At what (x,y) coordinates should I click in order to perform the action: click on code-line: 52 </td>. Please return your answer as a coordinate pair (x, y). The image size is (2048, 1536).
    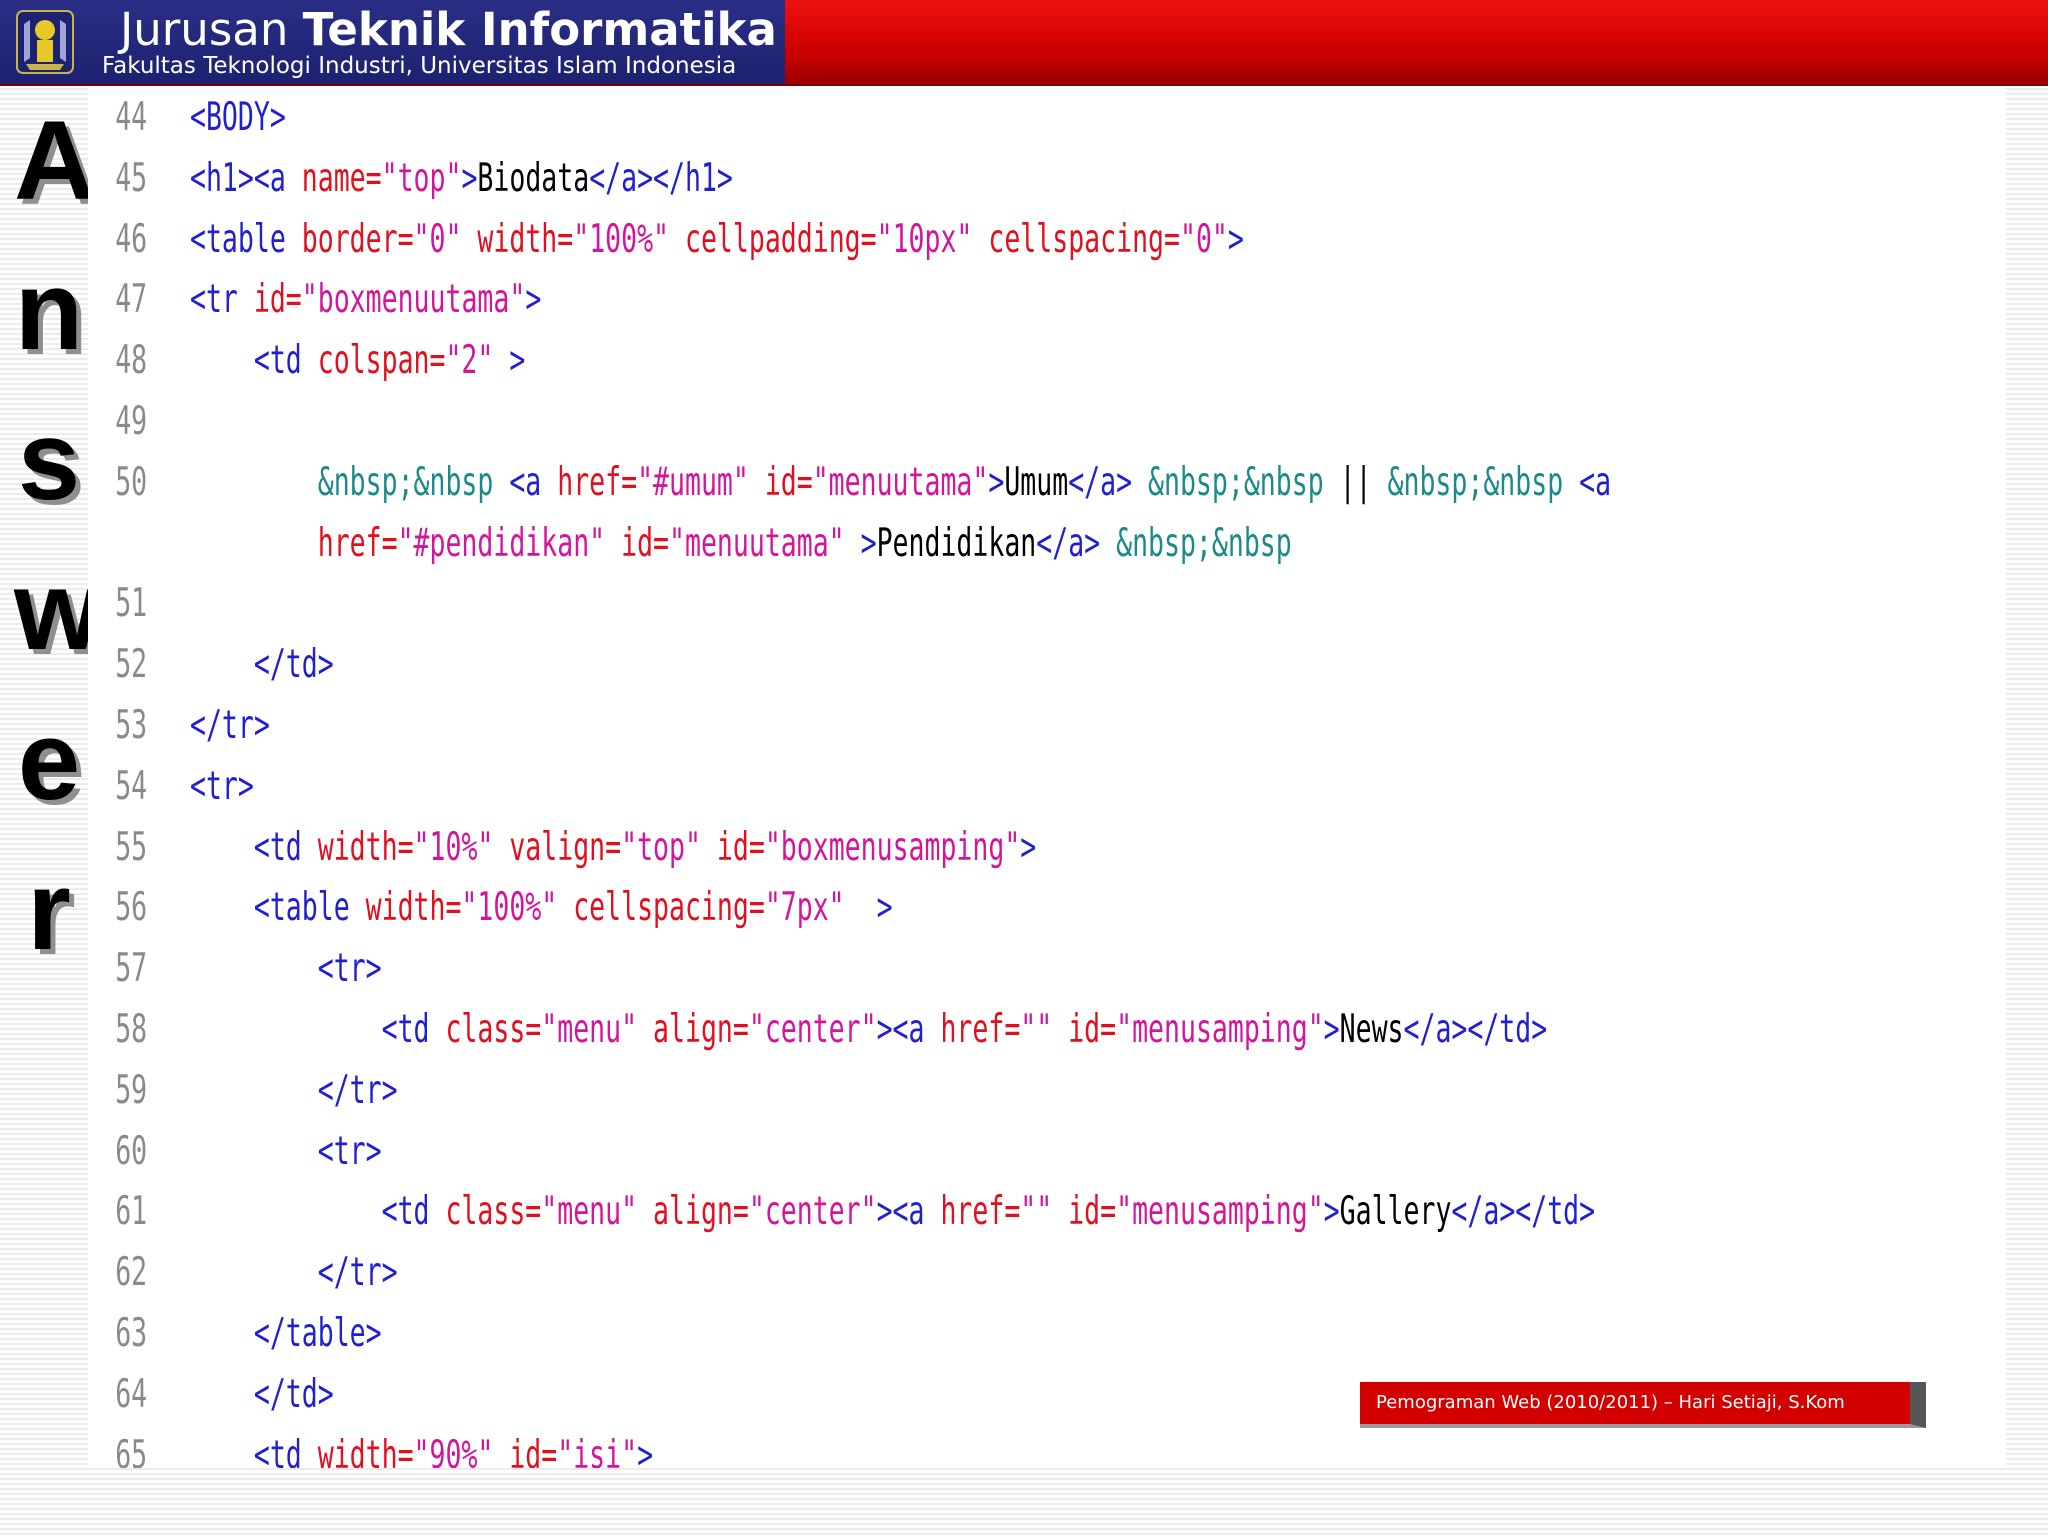
    Looking at the image, I should click on (211, 665).